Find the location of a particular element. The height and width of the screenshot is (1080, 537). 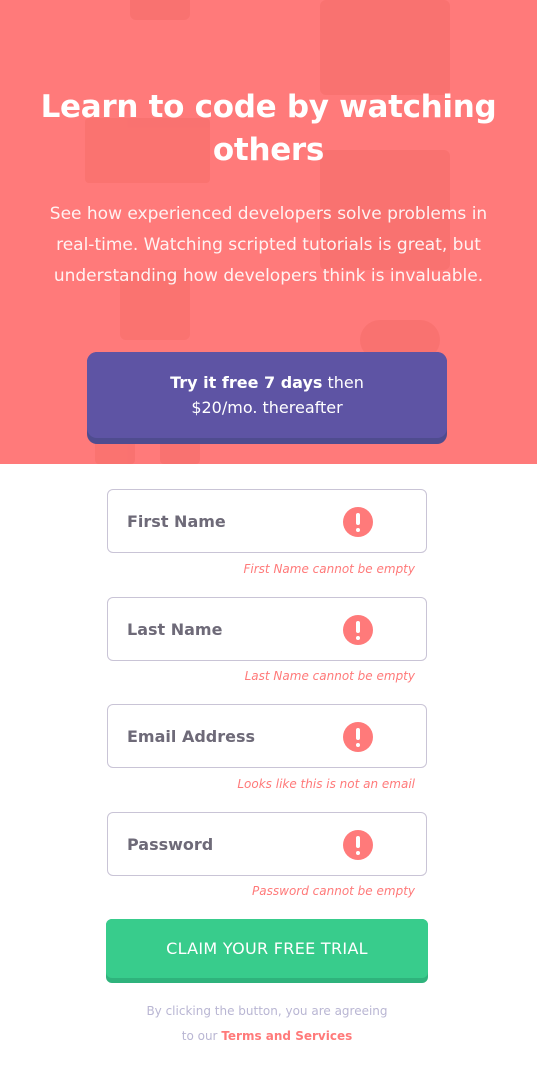

terms-line-2: to our Terms and Services is located at coordinates (267, 1036).